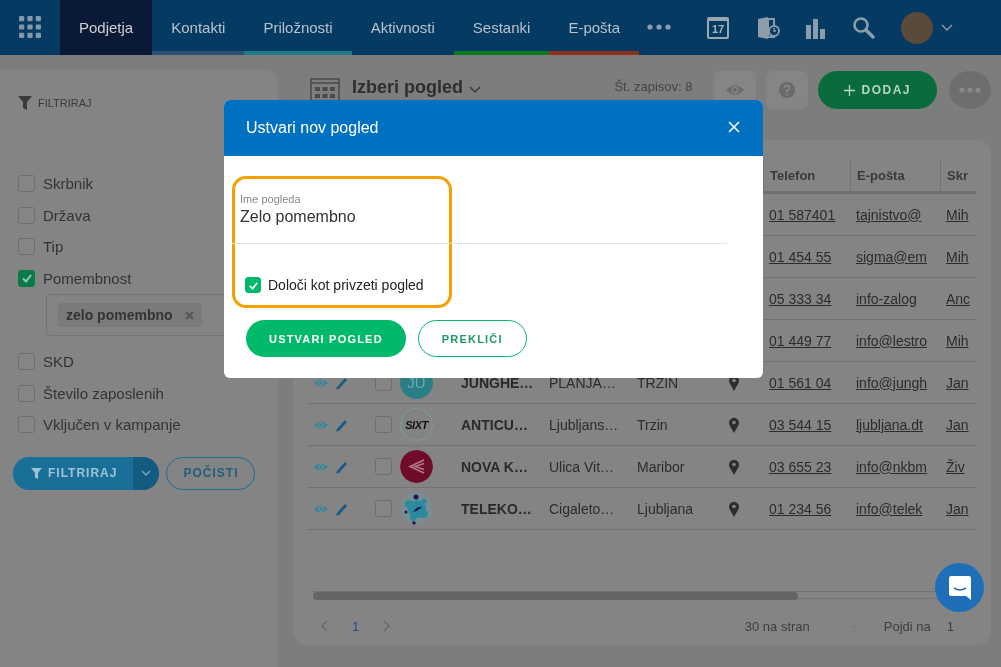  Describe the element at coordinates (119, 315) in the screenshot. I see `tag-label: zelo pomembno` at that location.